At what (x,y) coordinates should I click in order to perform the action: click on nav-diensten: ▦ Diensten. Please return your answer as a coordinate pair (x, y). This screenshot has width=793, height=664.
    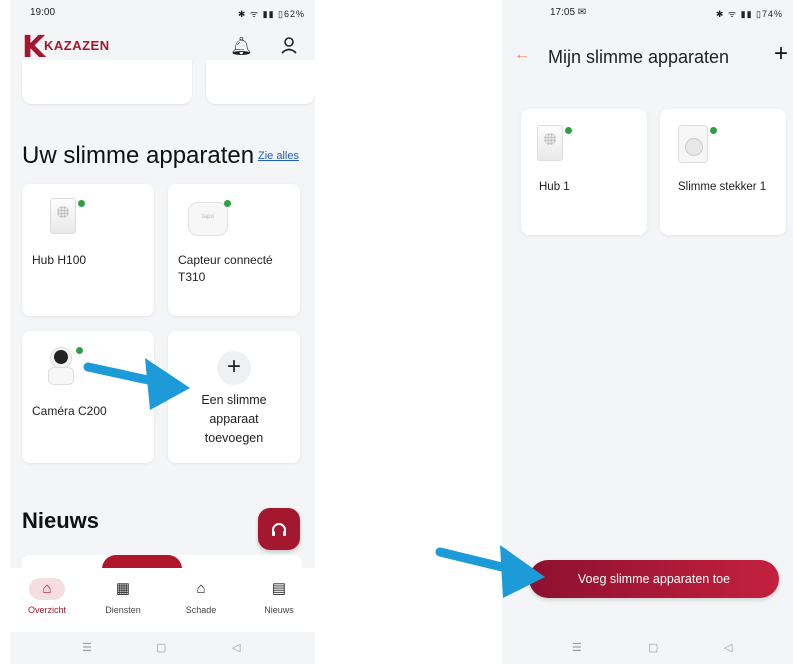
    Looking at the image, I should click on (123, 596).